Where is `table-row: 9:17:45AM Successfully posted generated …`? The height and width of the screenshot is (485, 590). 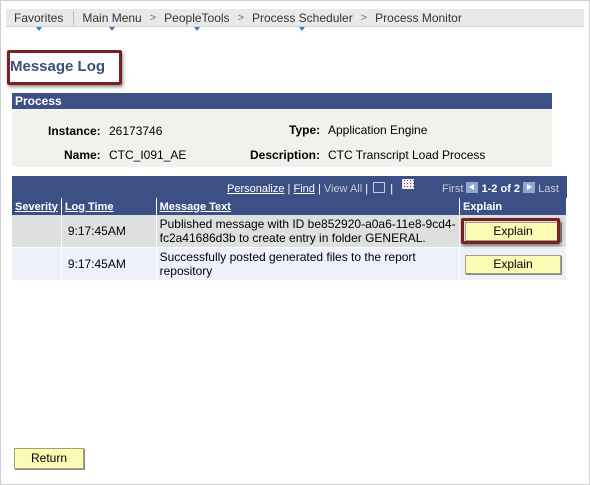
table-row: 9:17:45AM Successfully posted generated … is located at coordinates (289, 264).